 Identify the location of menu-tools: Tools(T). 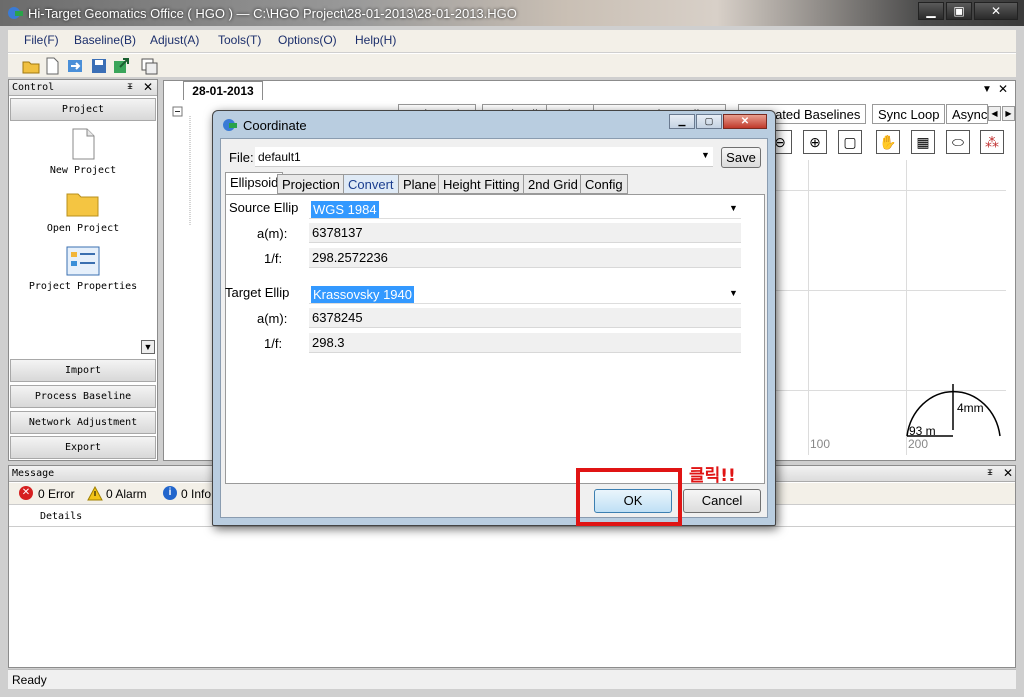
(239, 40).